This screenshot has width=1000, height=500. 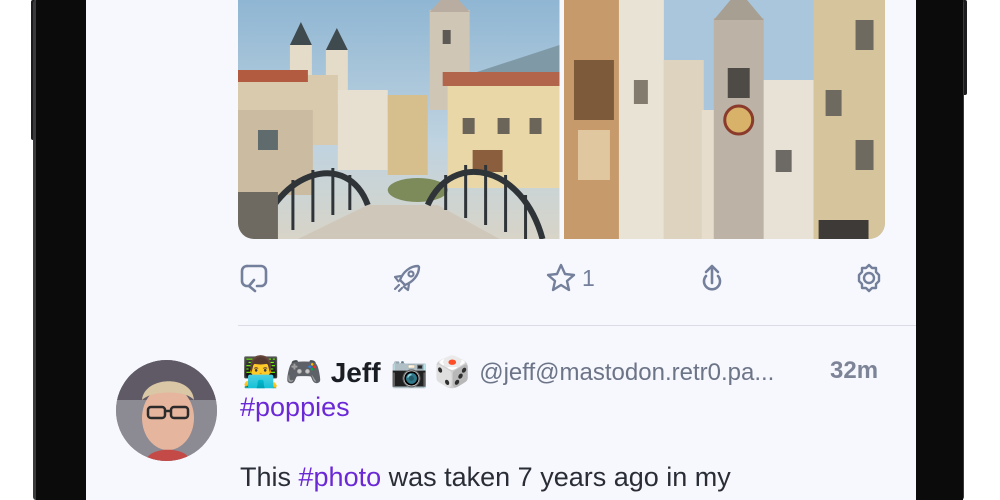 What do you see at coordinates (269, 477) in the screenshot?
I see `status-text: This` at bounding box center [269, 477].